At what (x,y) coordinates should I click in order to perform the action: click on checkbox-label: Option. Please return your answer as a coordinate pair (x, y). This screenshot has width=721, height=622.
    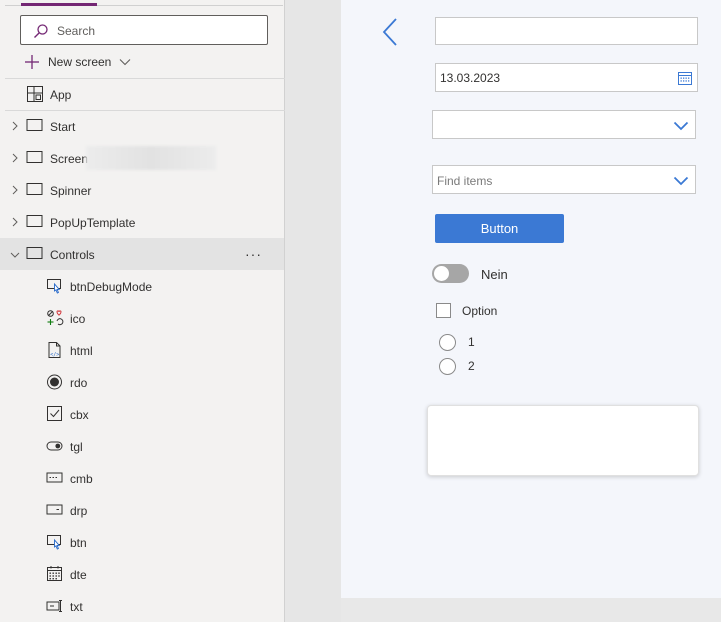
    Looking at the image, I should click on (480, 311).